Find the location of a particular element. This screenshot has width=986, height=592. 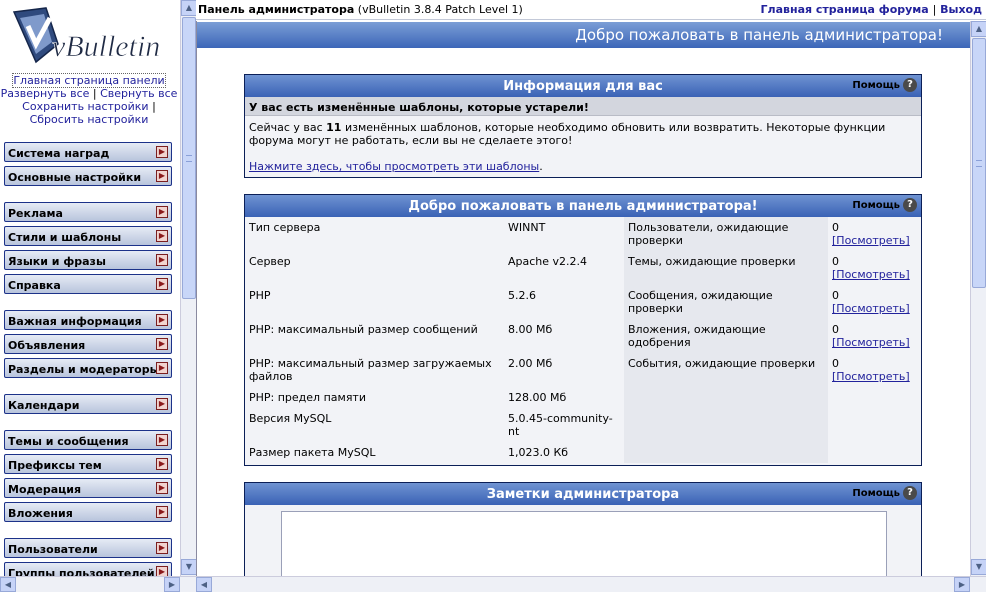

nav-group-attachments: Вложения ▶ is located at coordinates (88, 512).